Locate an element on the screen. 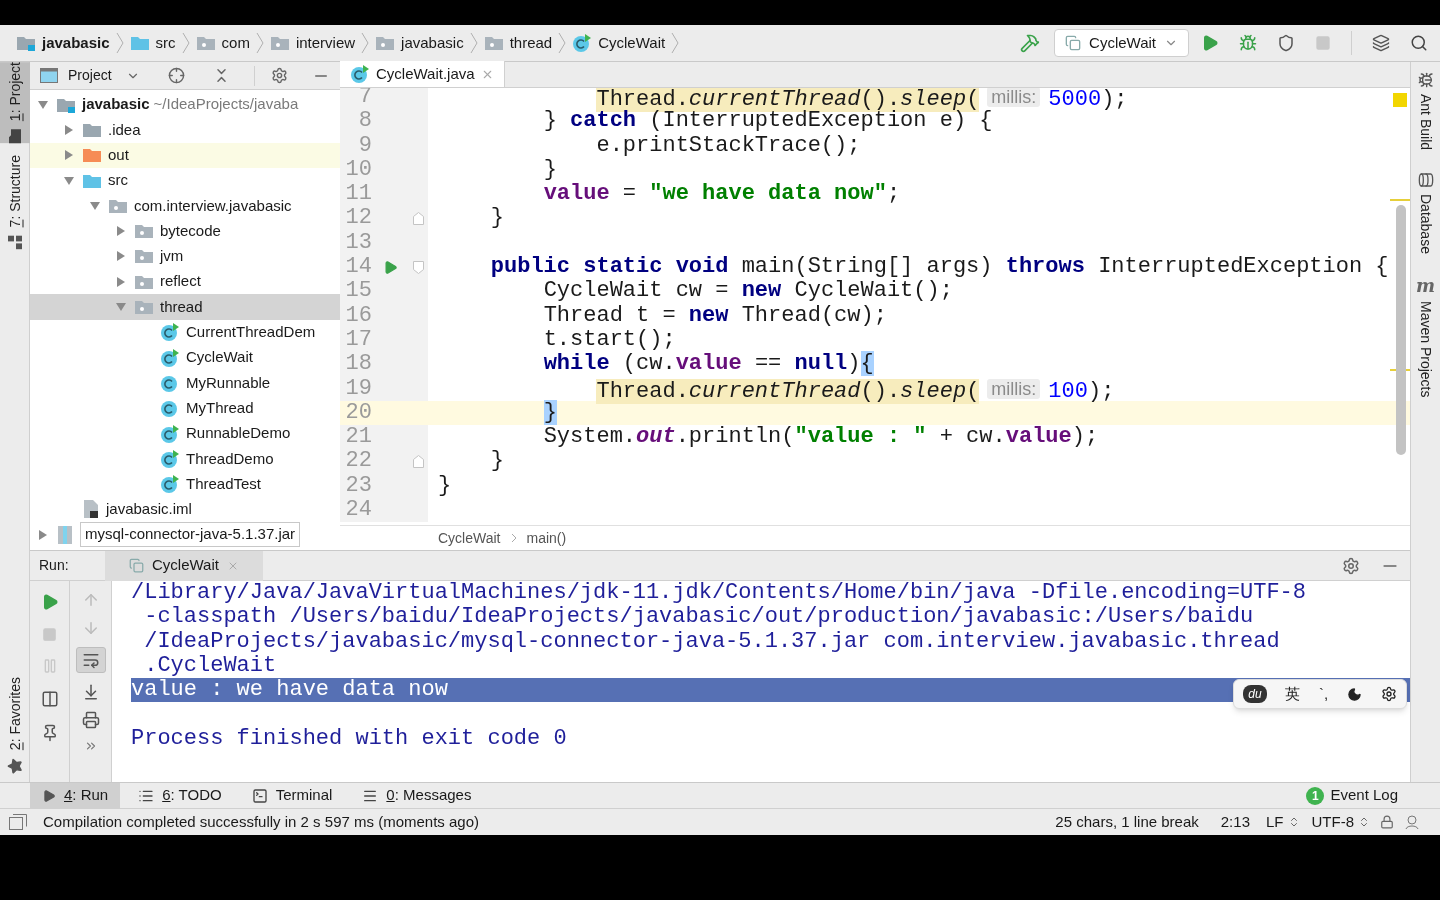 The width and height of the screenshot is (1440, 900). file-icon is located at coordinates (91, 509).